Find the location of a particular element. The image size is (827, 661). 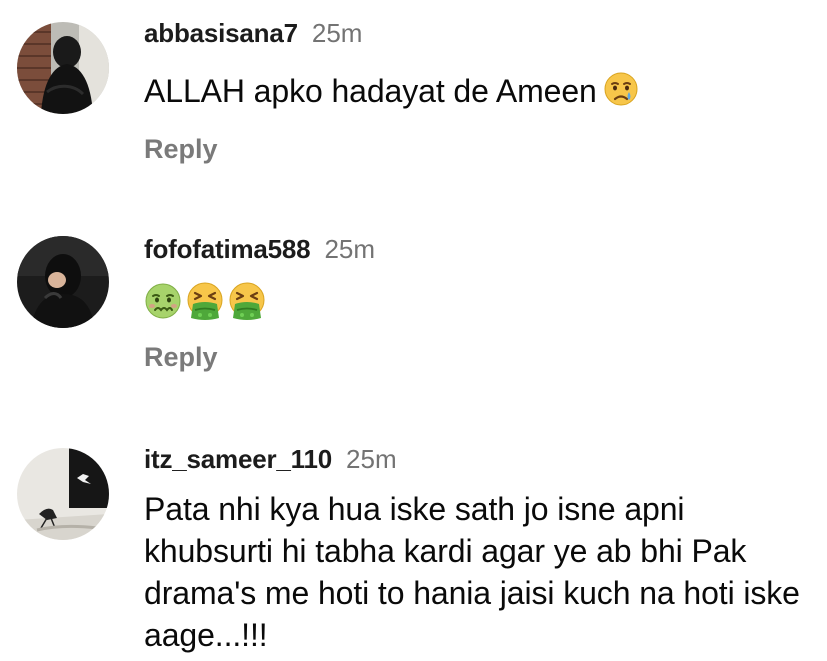

comment-emojis is located at coordinates (480, 301).